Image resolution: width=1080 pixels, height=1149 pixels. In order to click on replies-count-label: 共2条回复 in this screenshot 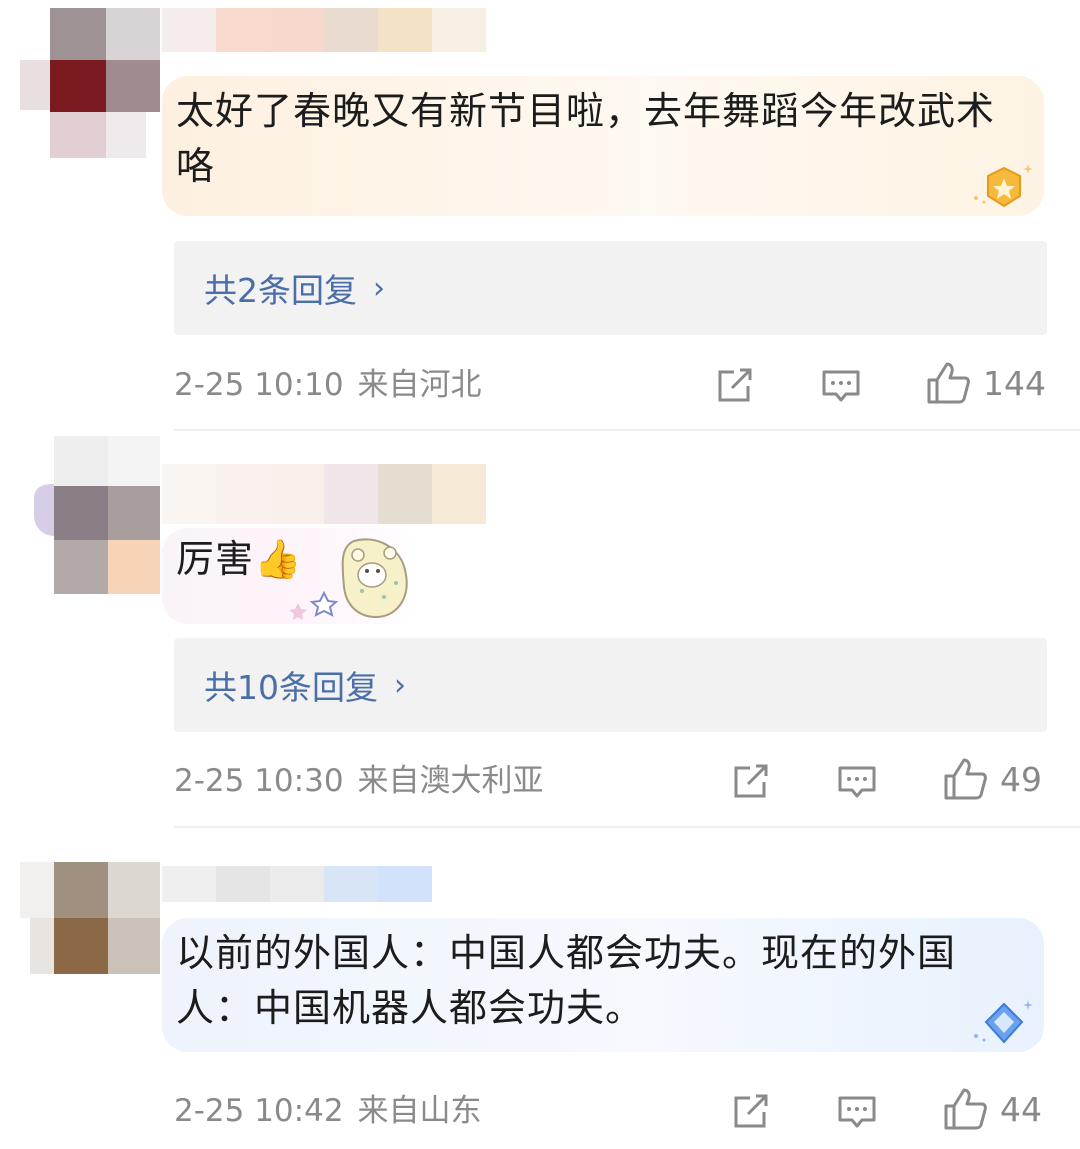, I will do `click(280, 290)`.